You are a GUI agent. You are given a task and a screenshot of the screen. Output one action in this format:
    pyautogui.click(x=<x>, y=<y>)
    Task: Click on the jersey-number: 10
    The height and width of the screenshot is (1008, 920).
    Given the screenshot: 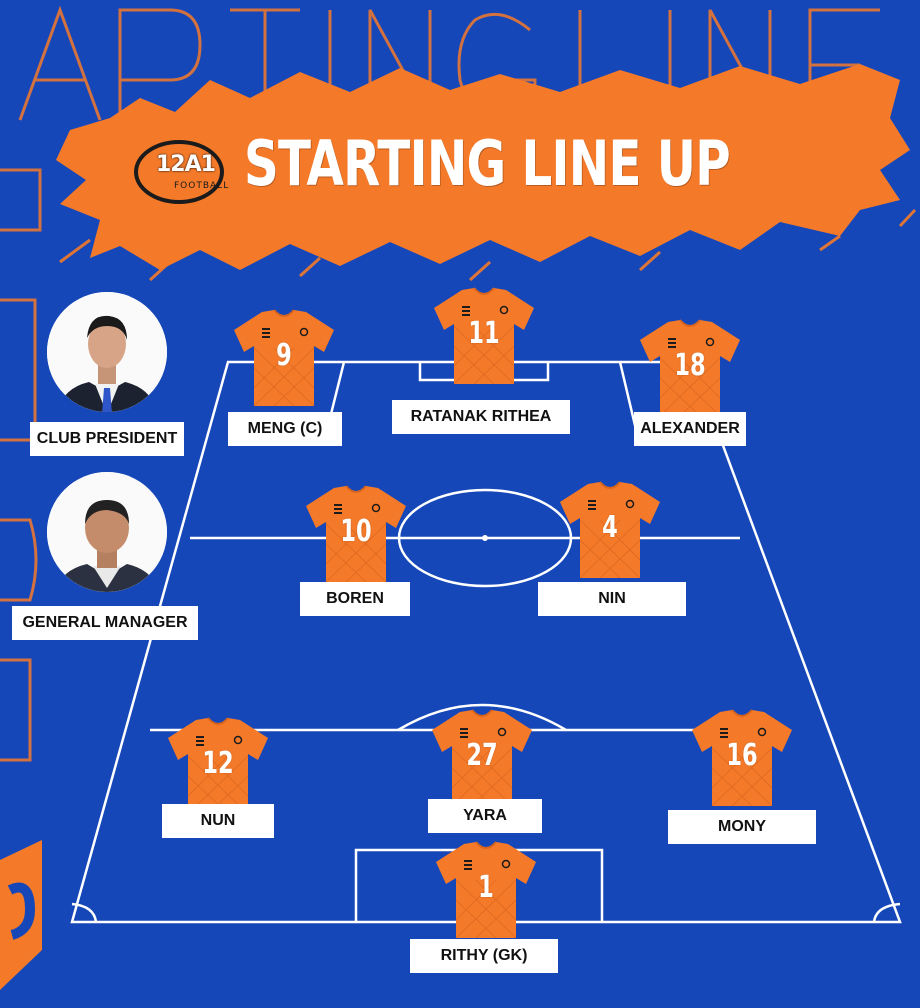 What is the action you would take?
    pyautogui.click(x=356, y=531)
    